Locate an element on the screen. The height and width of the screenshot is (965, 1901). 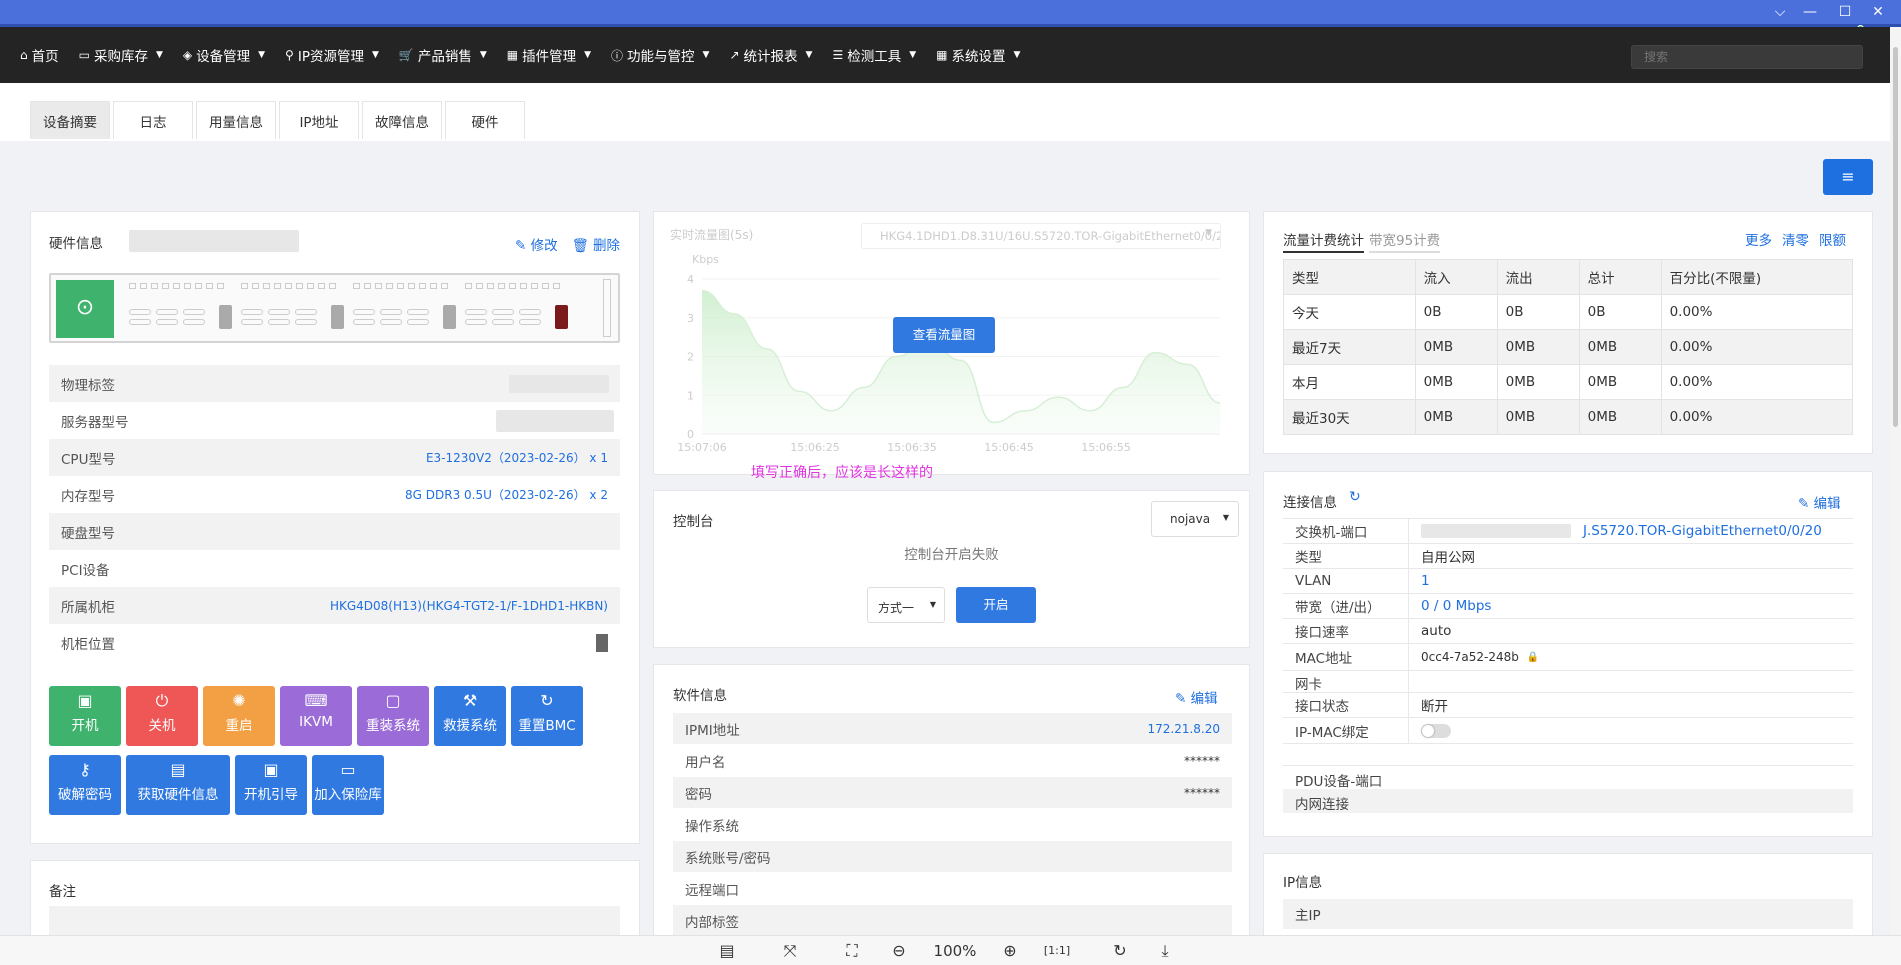
action-button-act2-1: ▤ 获取硬件信息 is located at coordinates (178, 785).